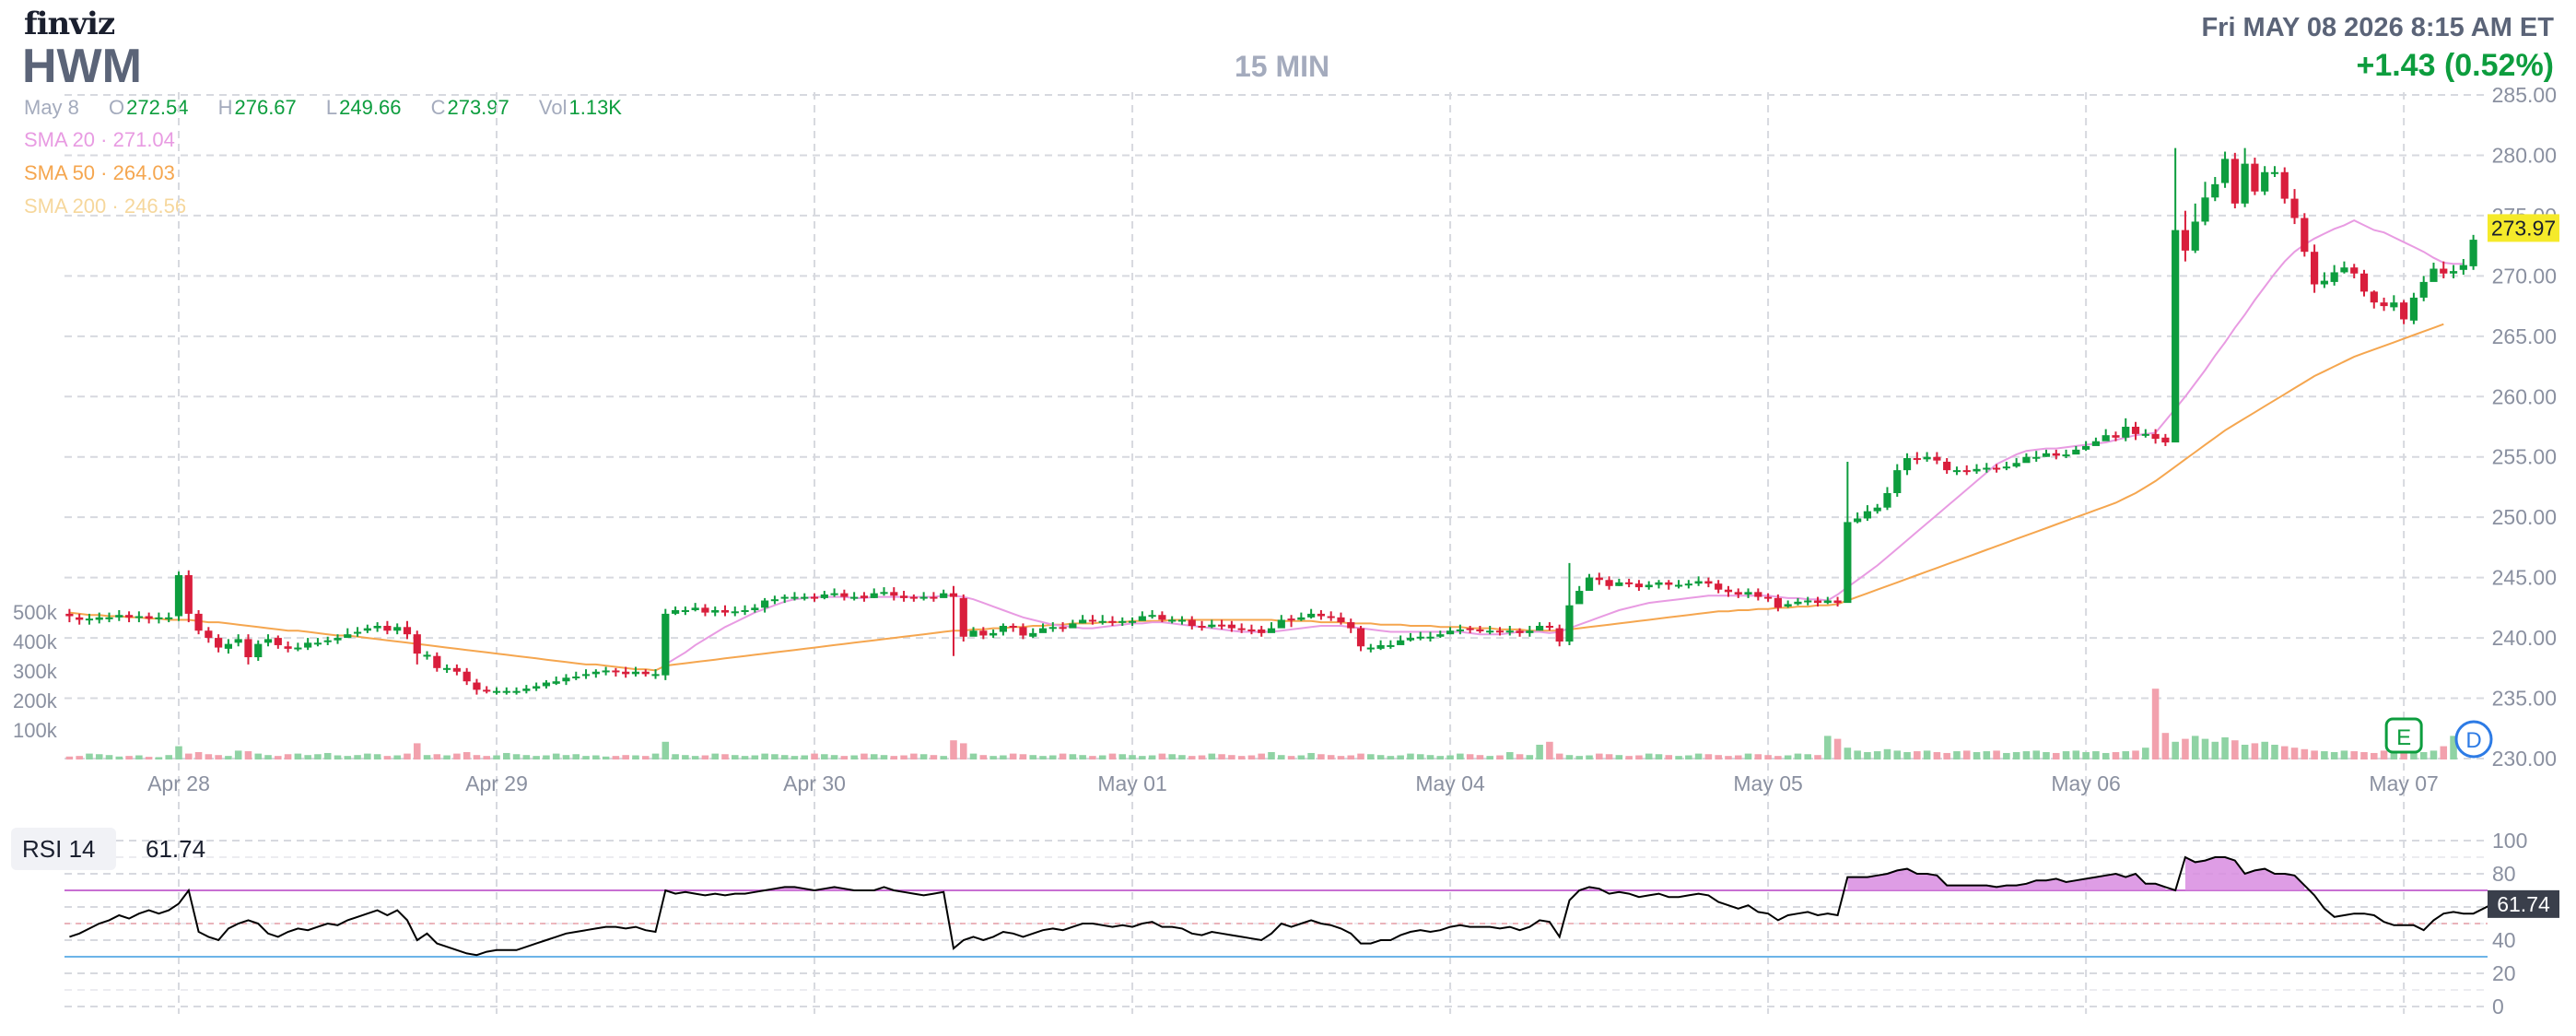 The width and height of the screenshot is (2576, 1036). I want to click on date-tick-label: Apr 30, so click(814, 783).